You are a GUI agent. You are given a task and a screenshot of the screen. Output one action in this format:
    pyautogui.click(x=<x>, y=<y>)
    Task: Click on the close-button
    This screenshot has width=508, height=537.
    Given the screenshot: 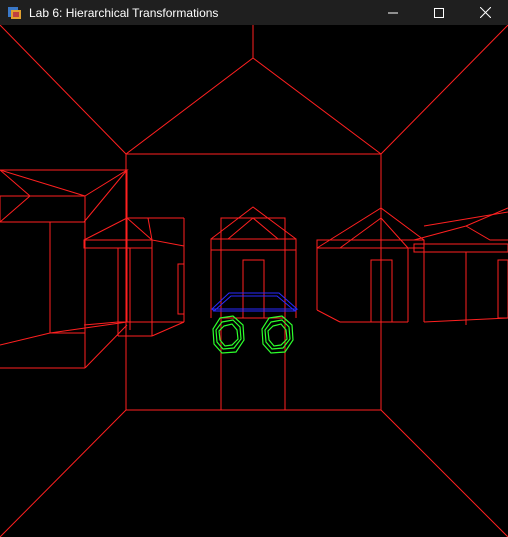 What is the action you would take?
    pyautogui.click(x=485, y=12)
    